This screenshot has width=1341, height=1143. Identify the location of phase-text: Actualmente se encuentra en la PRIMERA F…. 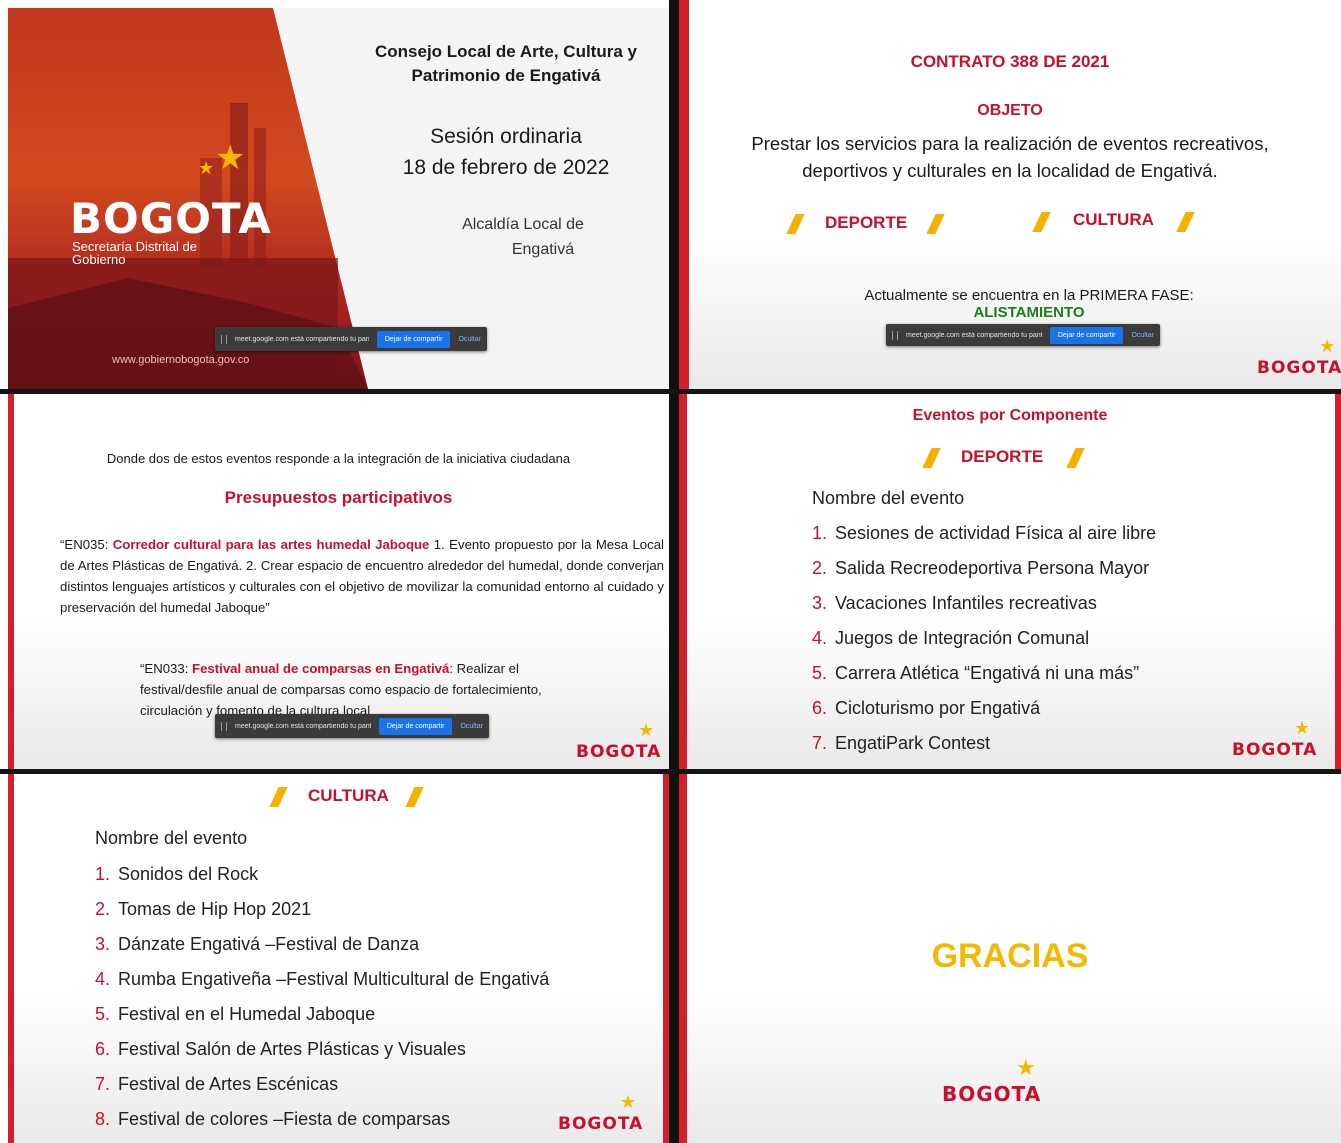
(1029, 295).